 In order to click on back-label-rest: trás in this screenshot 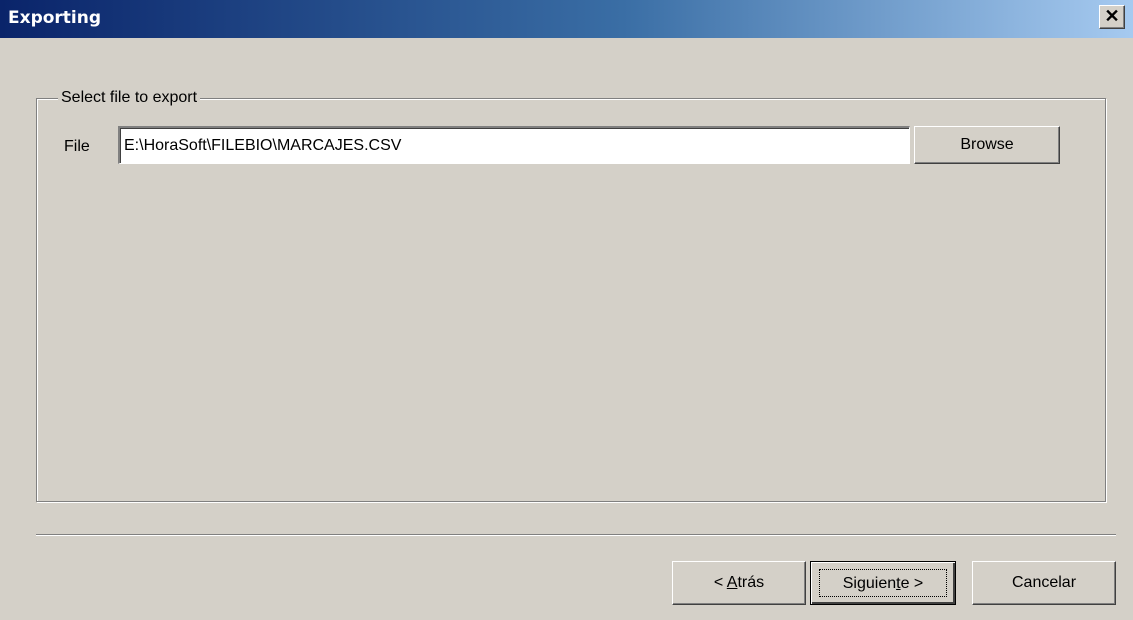, I will do `click(751, 582)`.